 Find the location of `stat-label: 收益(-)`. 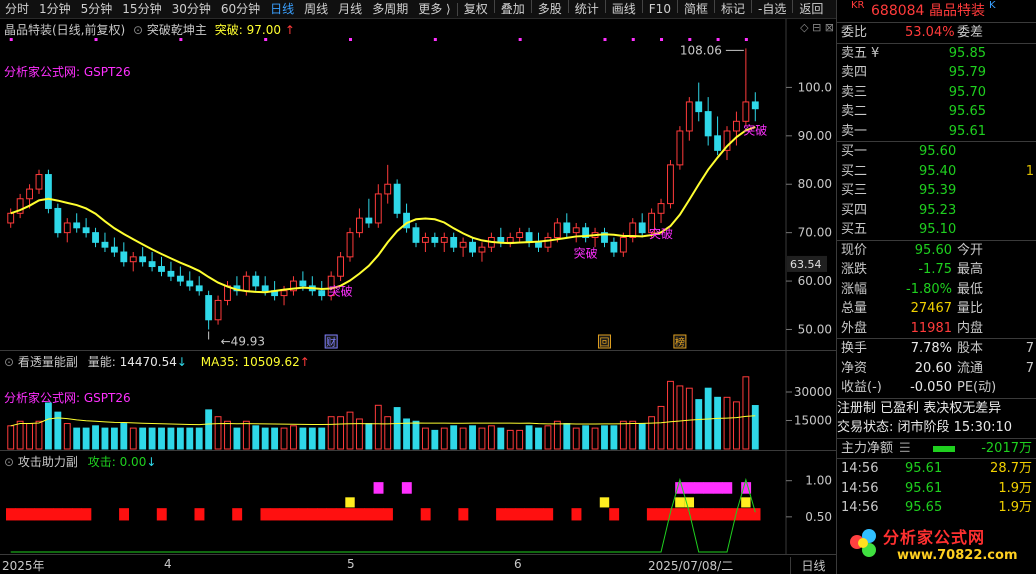

stat-label: 收益(-) is located at coordinates (861, 387).